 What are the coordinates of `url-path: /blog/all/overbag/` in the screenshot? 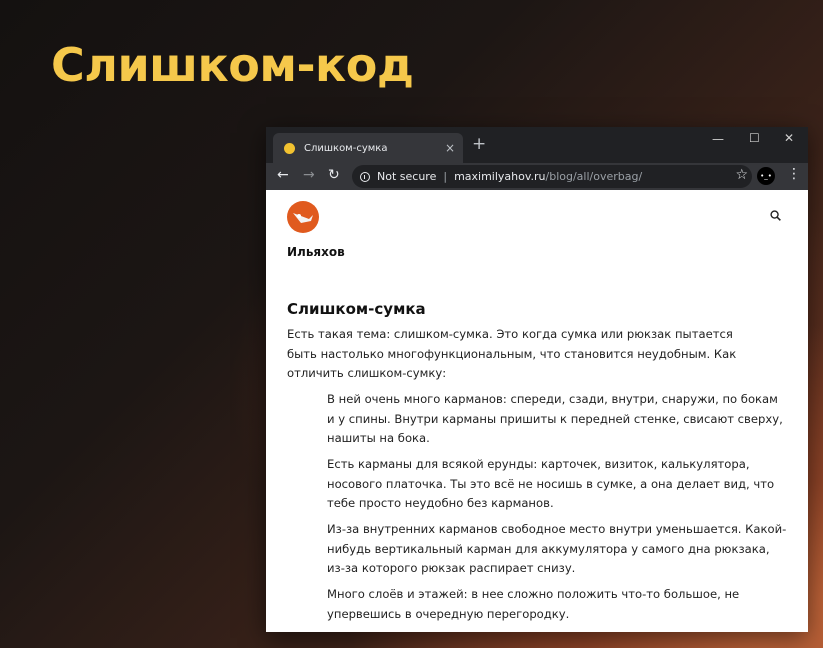 It's located at (594, 176).